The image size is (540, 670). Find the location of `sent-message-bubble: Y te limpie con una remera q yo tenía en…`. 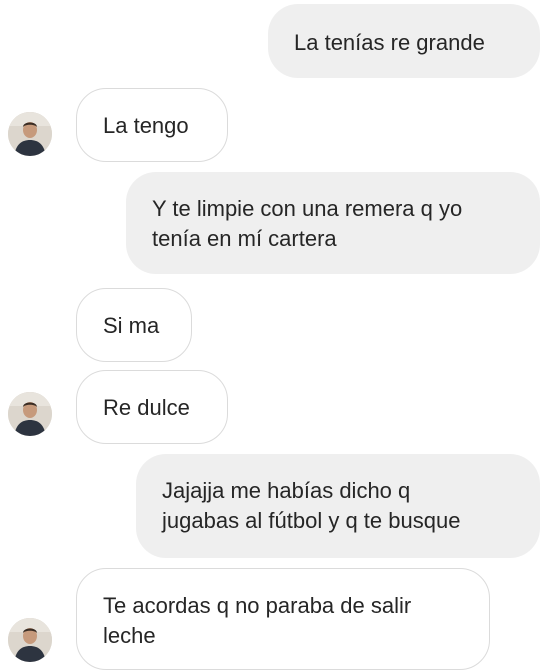

sent-message-bubble: Y te limpie con una remera q yo tenía en… is located at coordinates (333, 223).